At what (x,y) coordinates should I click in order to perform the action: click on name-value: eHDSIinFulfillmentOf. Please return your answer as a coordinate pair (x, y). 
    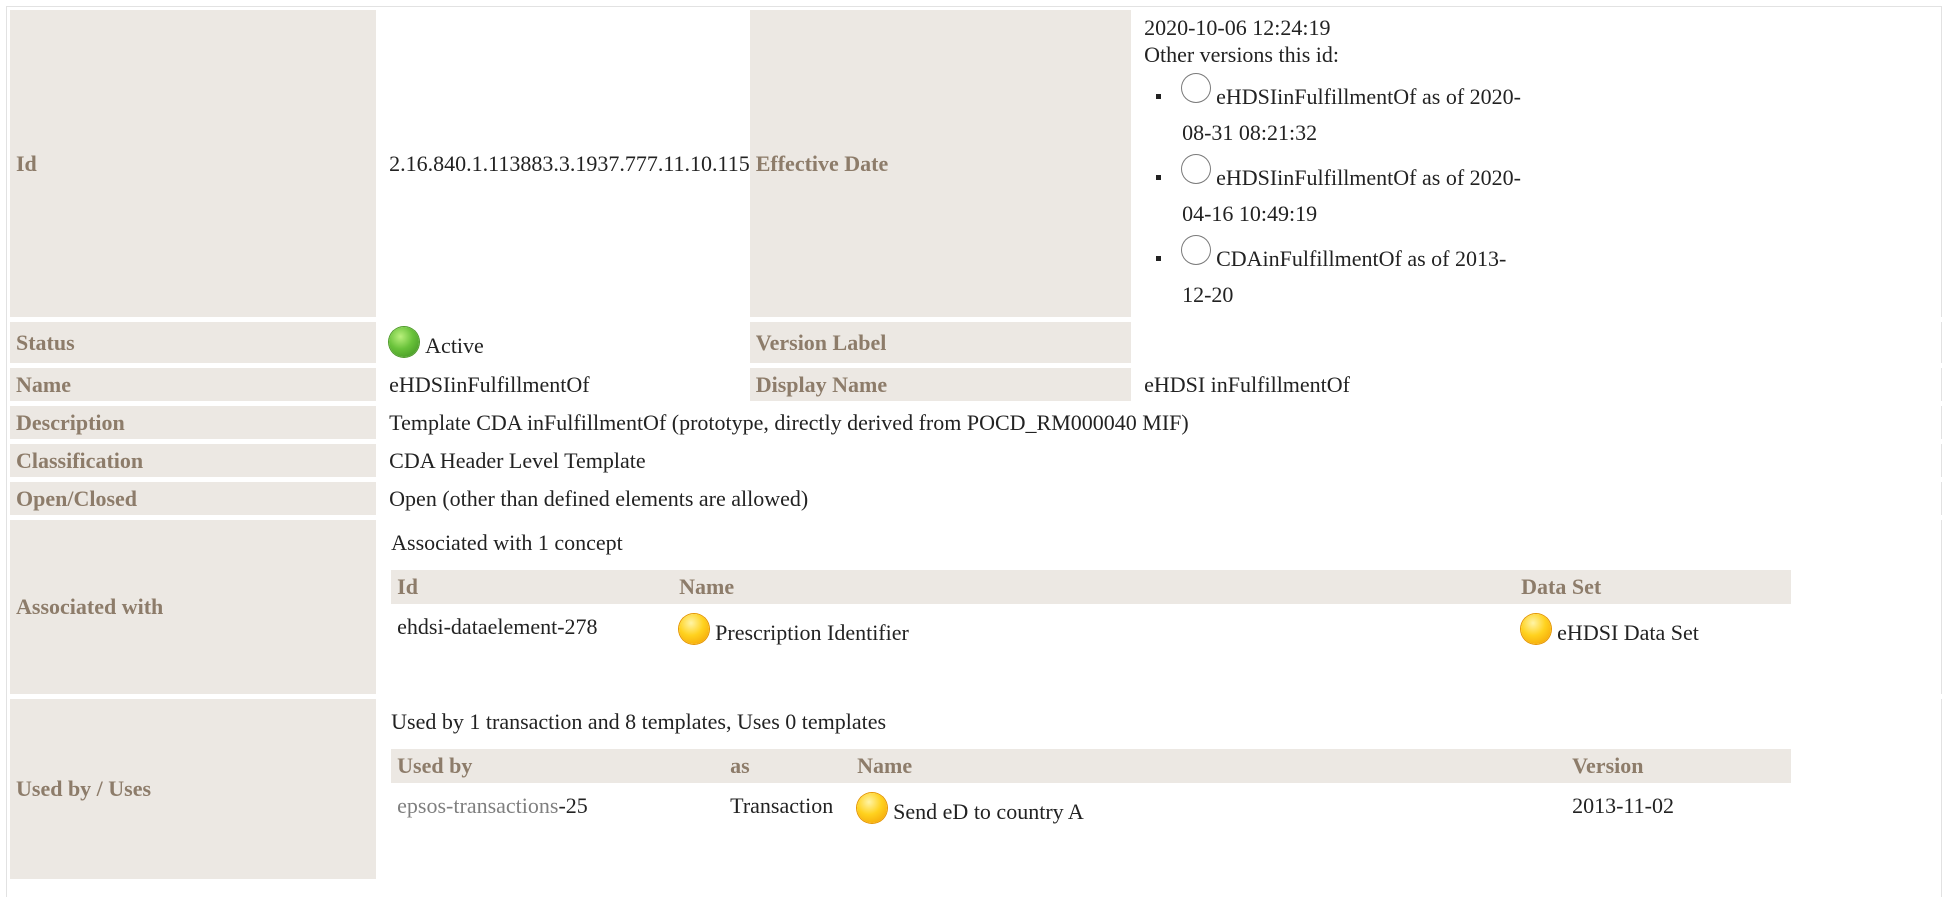
    Looking at the image, I should click on (565, 387).